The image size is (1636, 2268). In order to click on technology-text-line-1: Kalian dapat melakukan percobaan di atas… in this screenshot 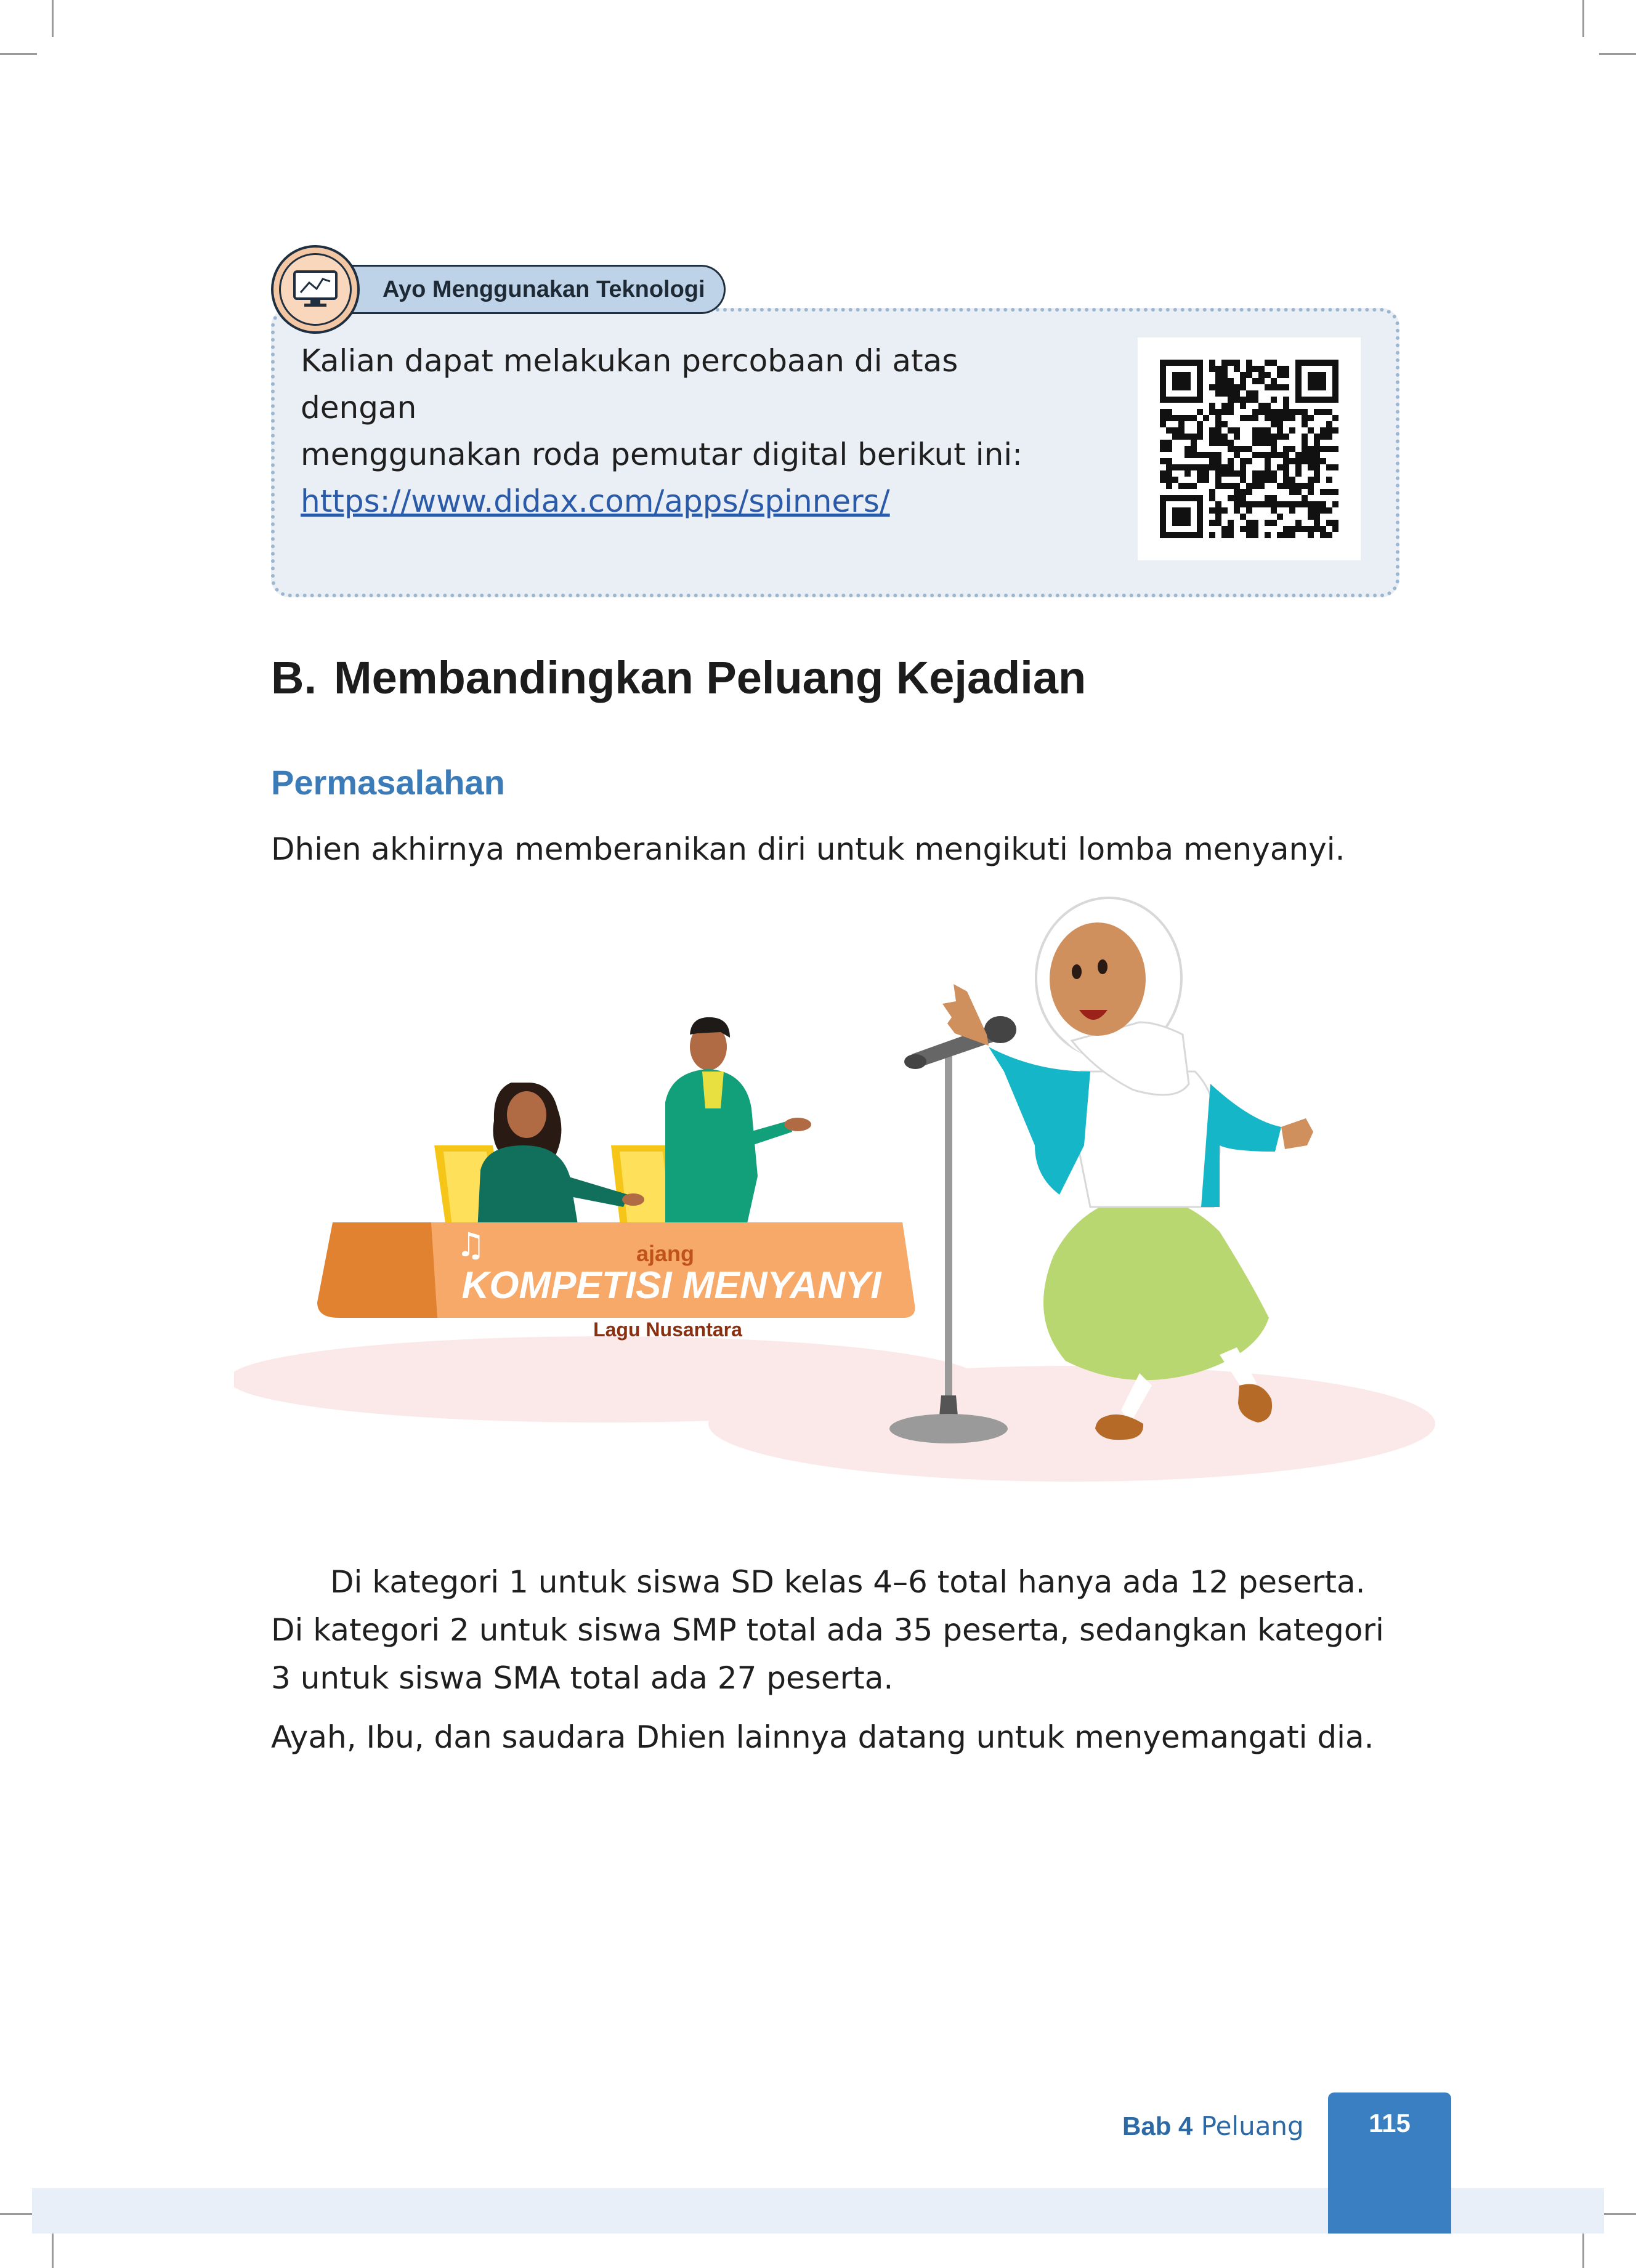, I will do `click(629, 384)`.